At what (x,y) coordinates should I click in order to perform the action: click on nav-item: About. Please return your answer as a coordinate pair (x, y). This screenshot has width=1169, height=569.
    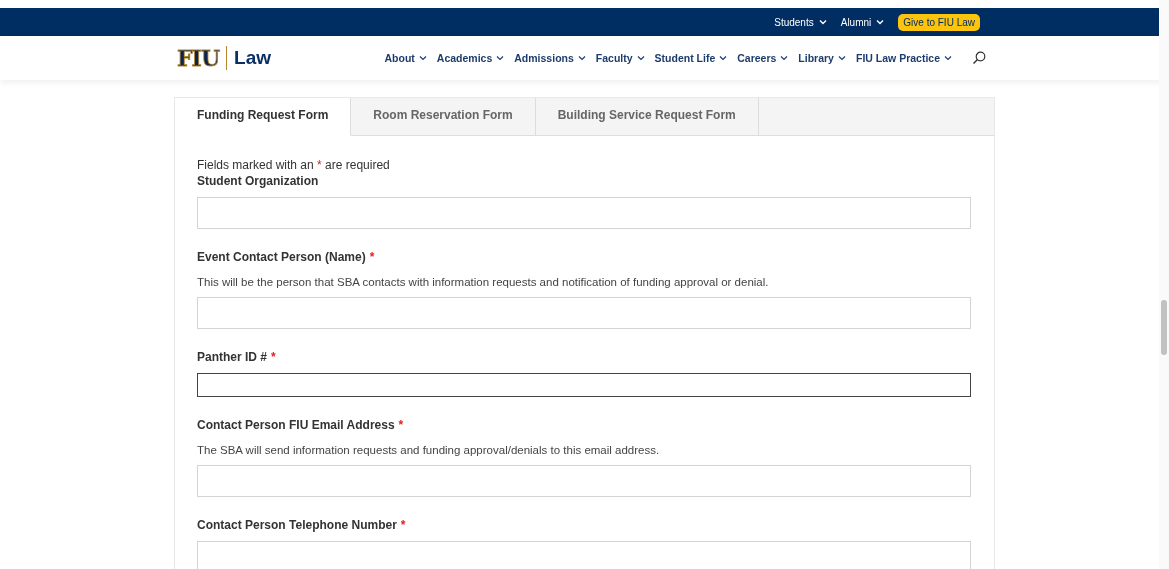
    Looking at the image, I should click on (405, 58).